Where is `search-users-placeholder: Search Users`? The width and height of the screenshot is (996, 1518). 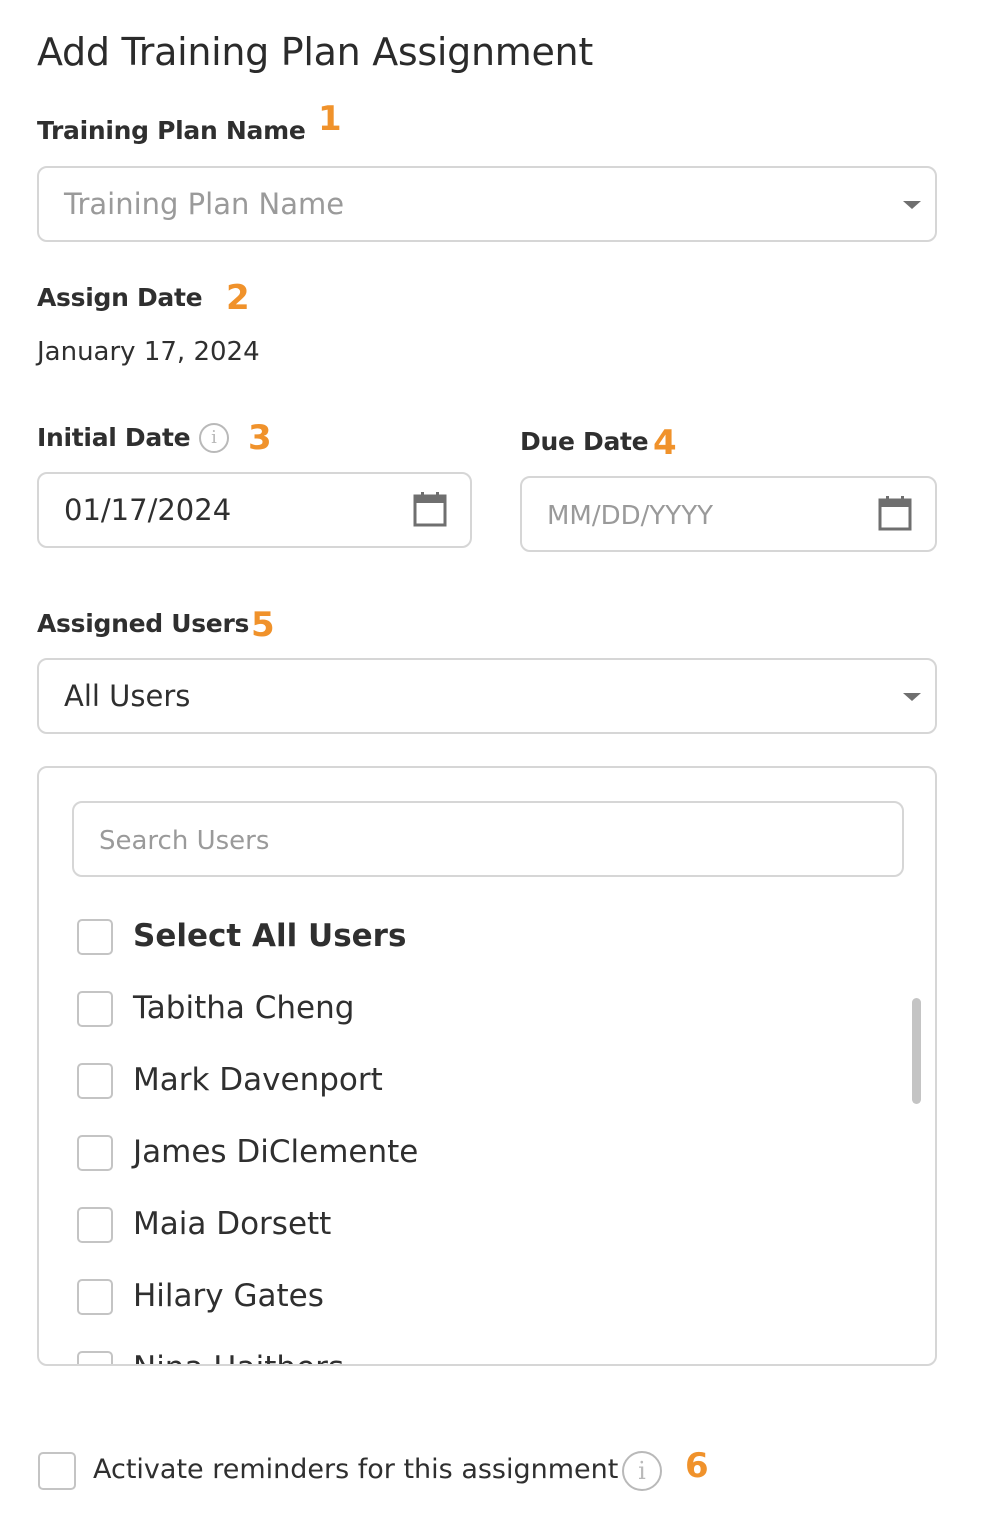
search-users-placeholder: Search Users is located at coordinates (184, 841).